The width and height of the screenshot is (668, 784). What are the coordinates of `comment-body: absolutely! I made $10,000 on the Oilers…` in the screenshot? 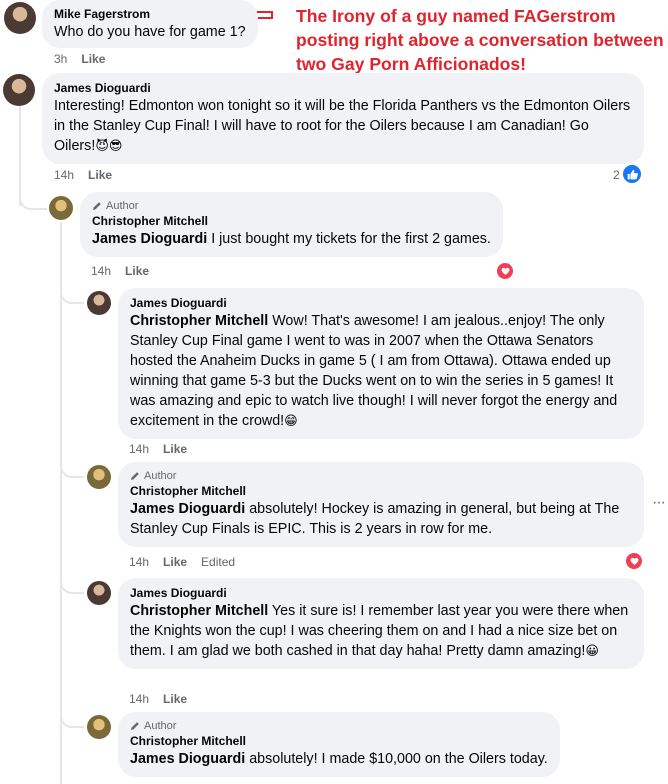 It's located at (396, 759).